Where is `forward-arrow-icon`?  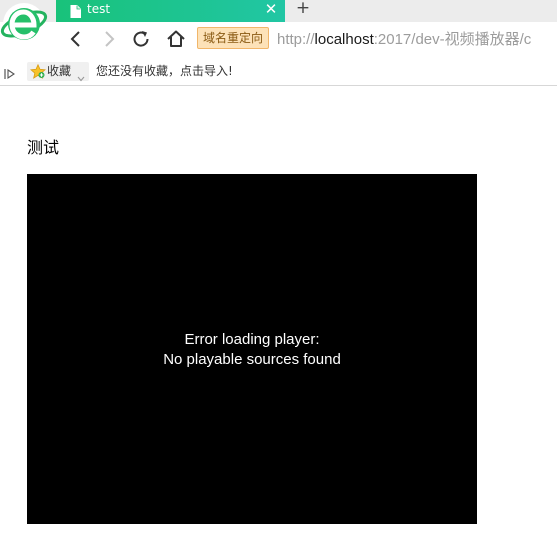 forward-arrow-icon is located at coordinates (110, 39).